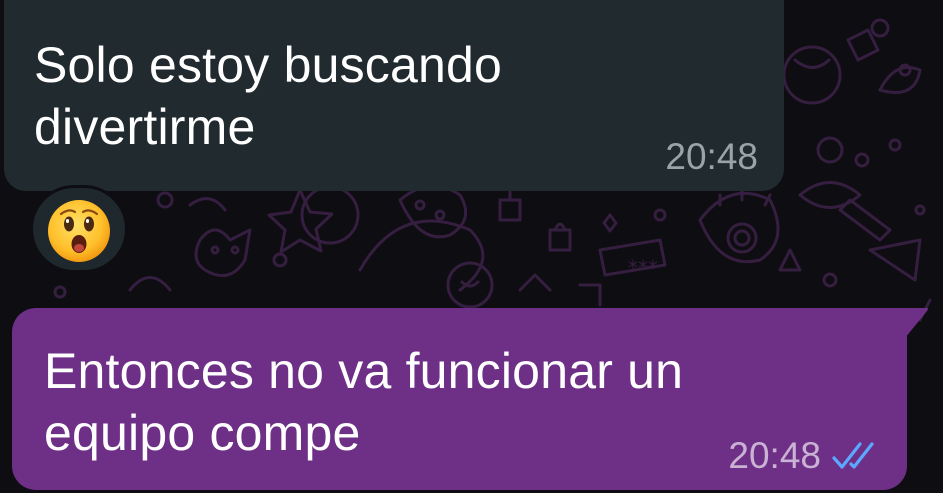 The image size is (943, 493). I want to click on message-text: Solo estoy buscando divertirme, so click(268, 96).